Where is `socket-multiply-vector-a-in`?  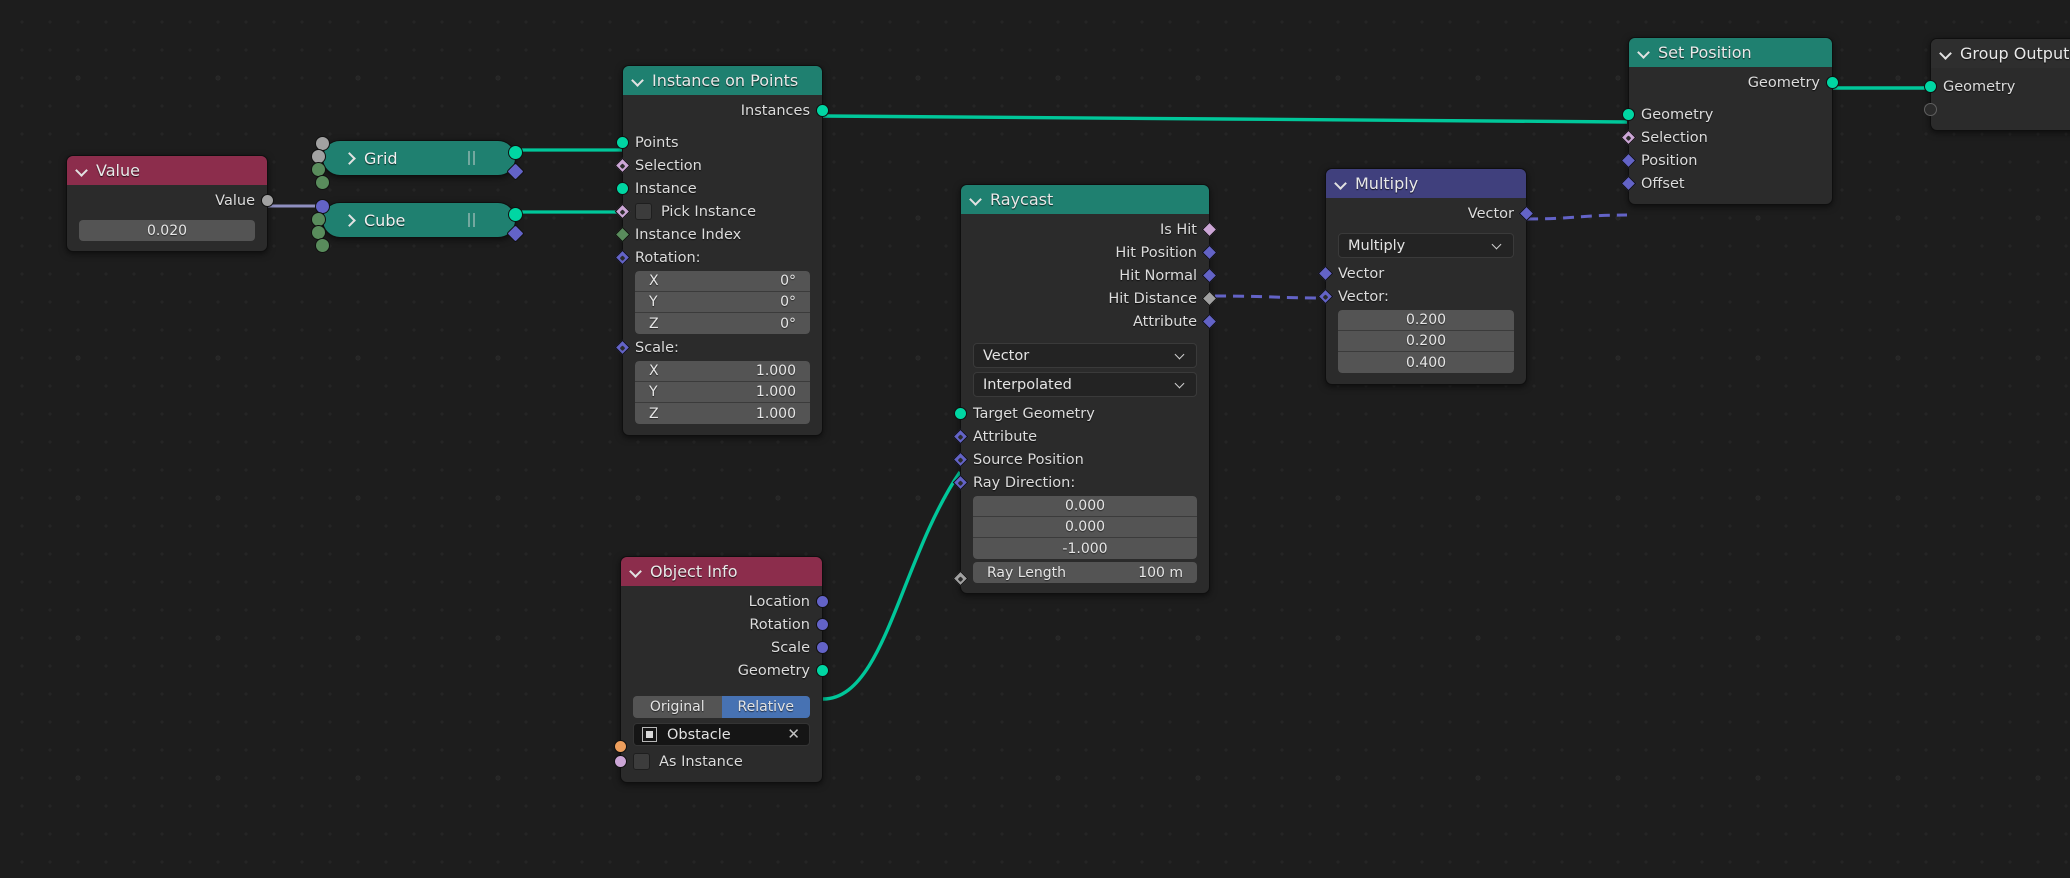 socket-multiply-vector-a-in is located at coordinates (1325, 273).